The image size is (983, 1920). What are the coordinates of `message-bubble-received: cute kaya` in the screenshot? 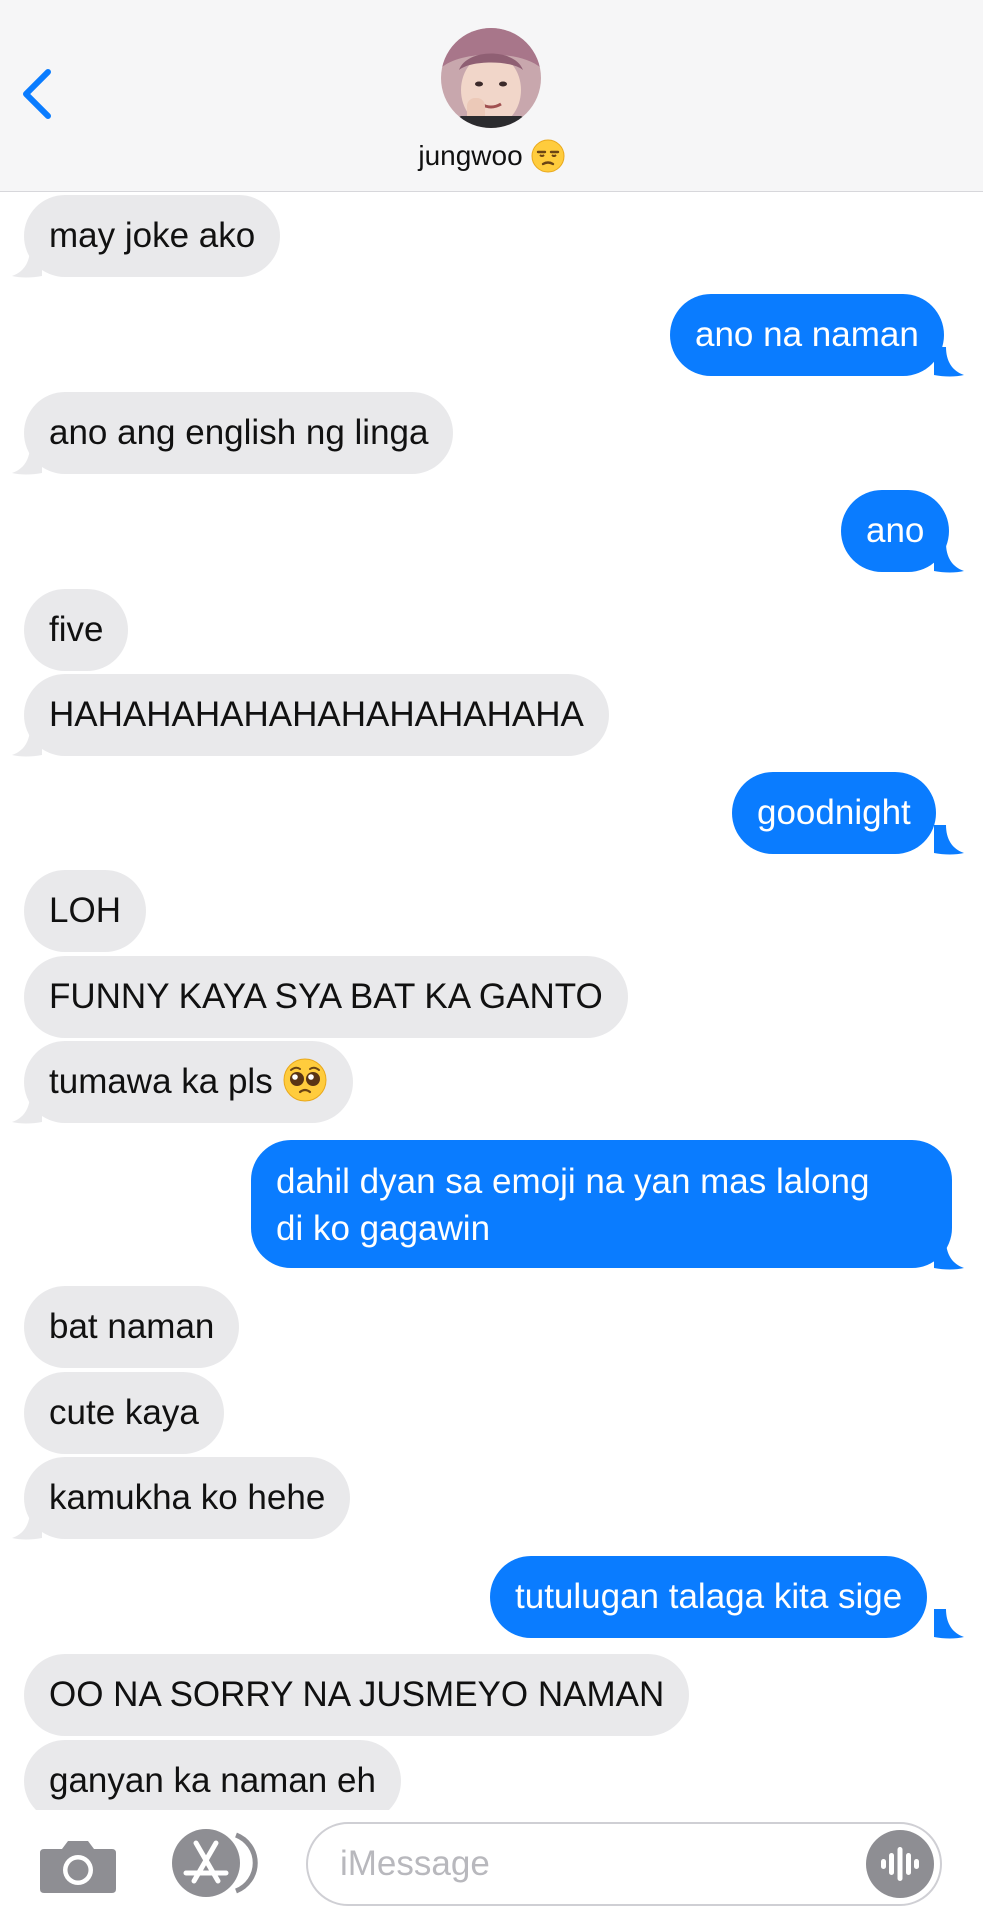 It's located at (124, 1413).